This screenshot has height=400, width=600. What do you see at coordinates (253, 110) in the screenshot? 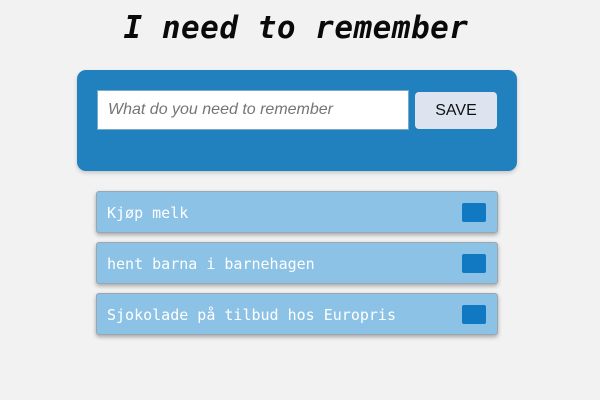
I see `reminder-input` at bounding box center [253, 110].